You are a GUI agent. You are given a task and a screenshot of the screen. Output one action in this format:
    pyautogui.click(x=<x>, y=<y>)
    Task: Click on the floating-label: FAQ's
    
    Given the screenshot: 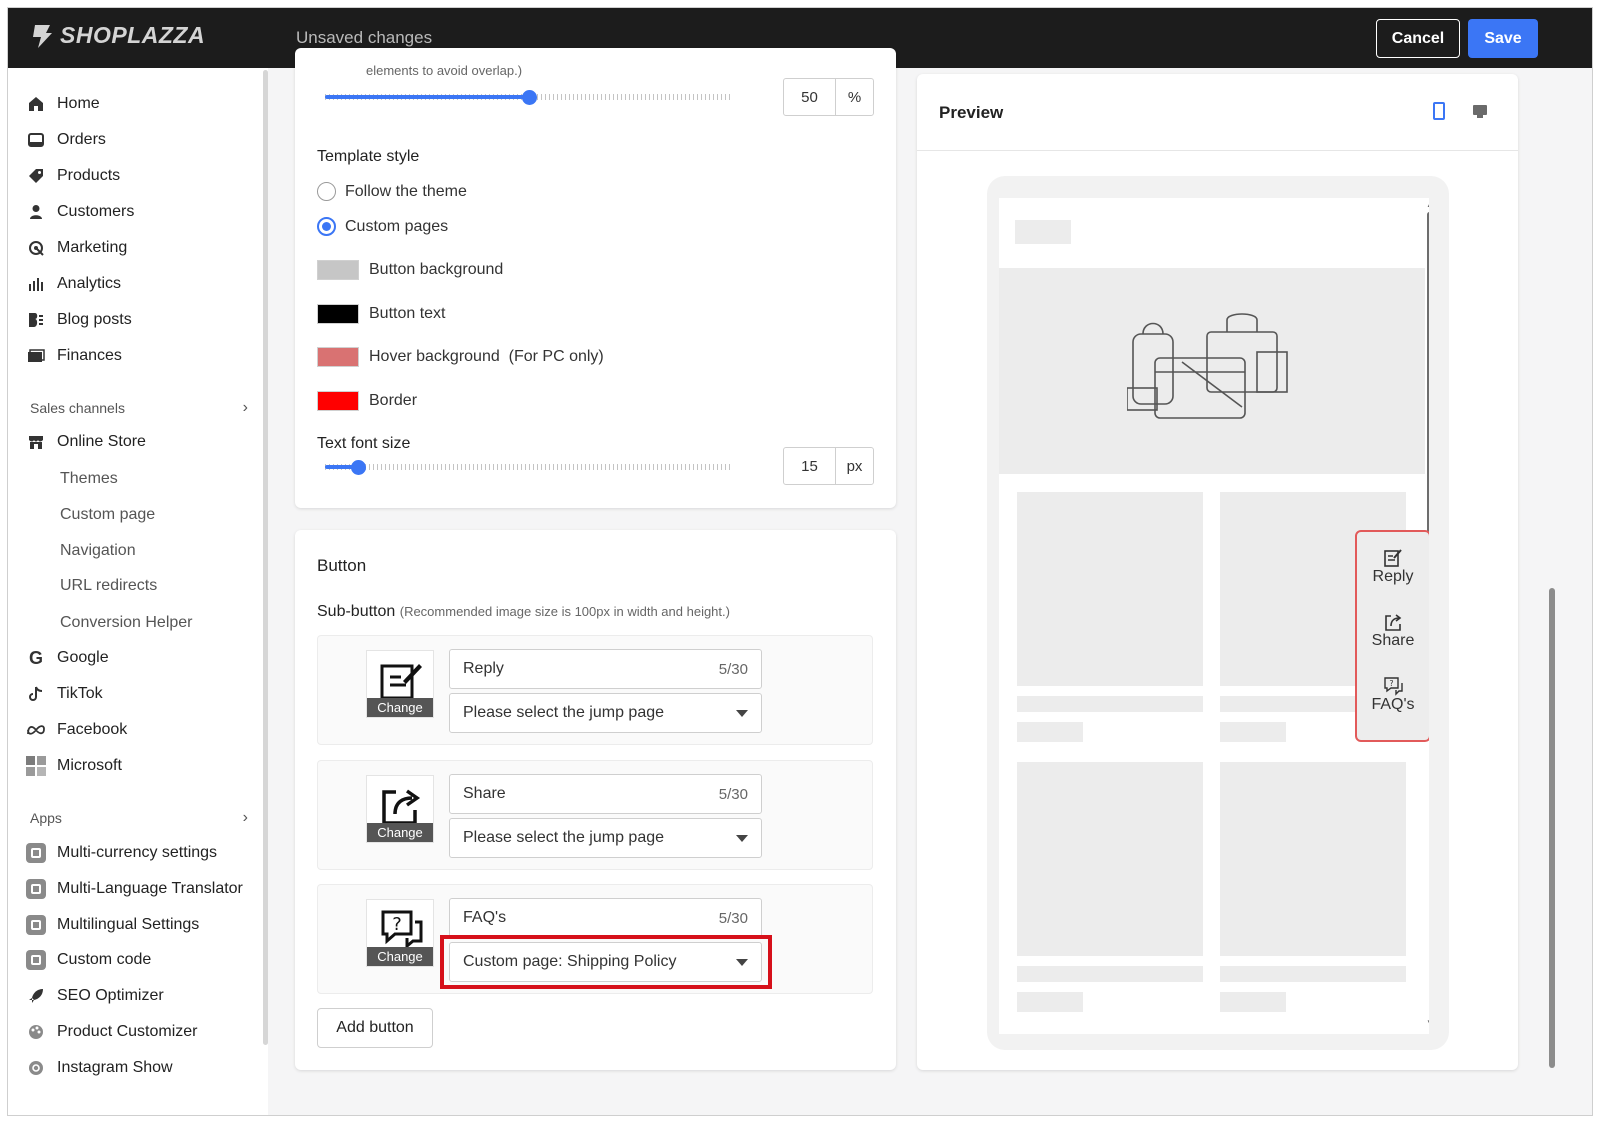 What is the action you would take?
    pyautogui.click(x=1393, y=704)
    